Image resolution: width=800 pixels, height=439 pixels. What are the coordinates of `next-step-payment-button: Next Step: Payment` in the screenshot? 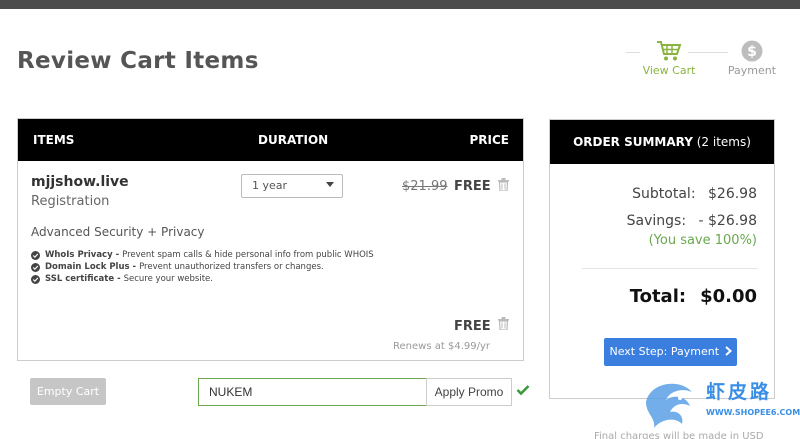 It's located at (670, 352).